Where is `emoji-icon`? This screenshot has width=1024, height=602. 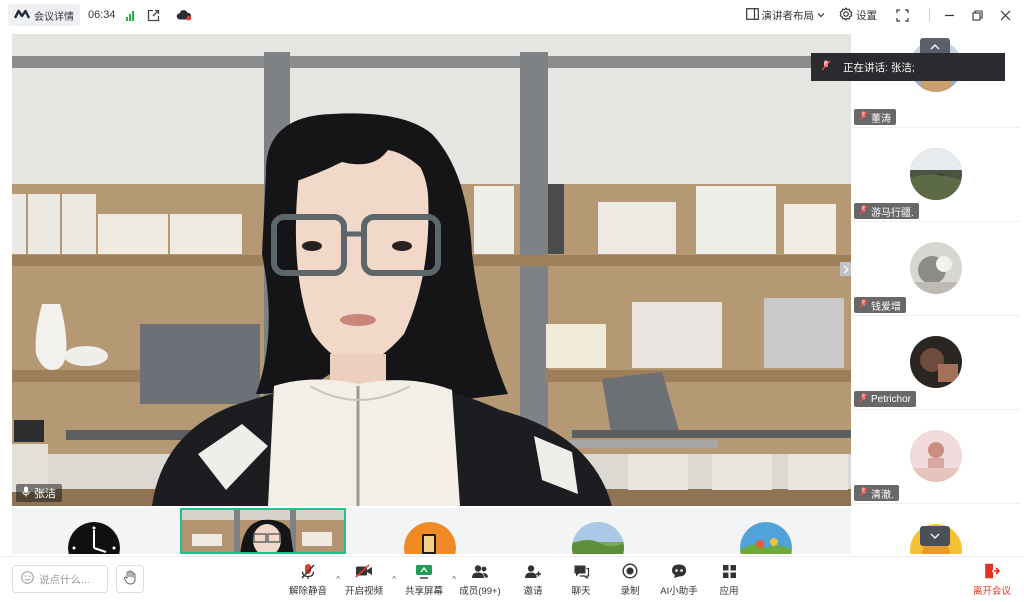
emoji-icon is located at coordinates (27, 579).